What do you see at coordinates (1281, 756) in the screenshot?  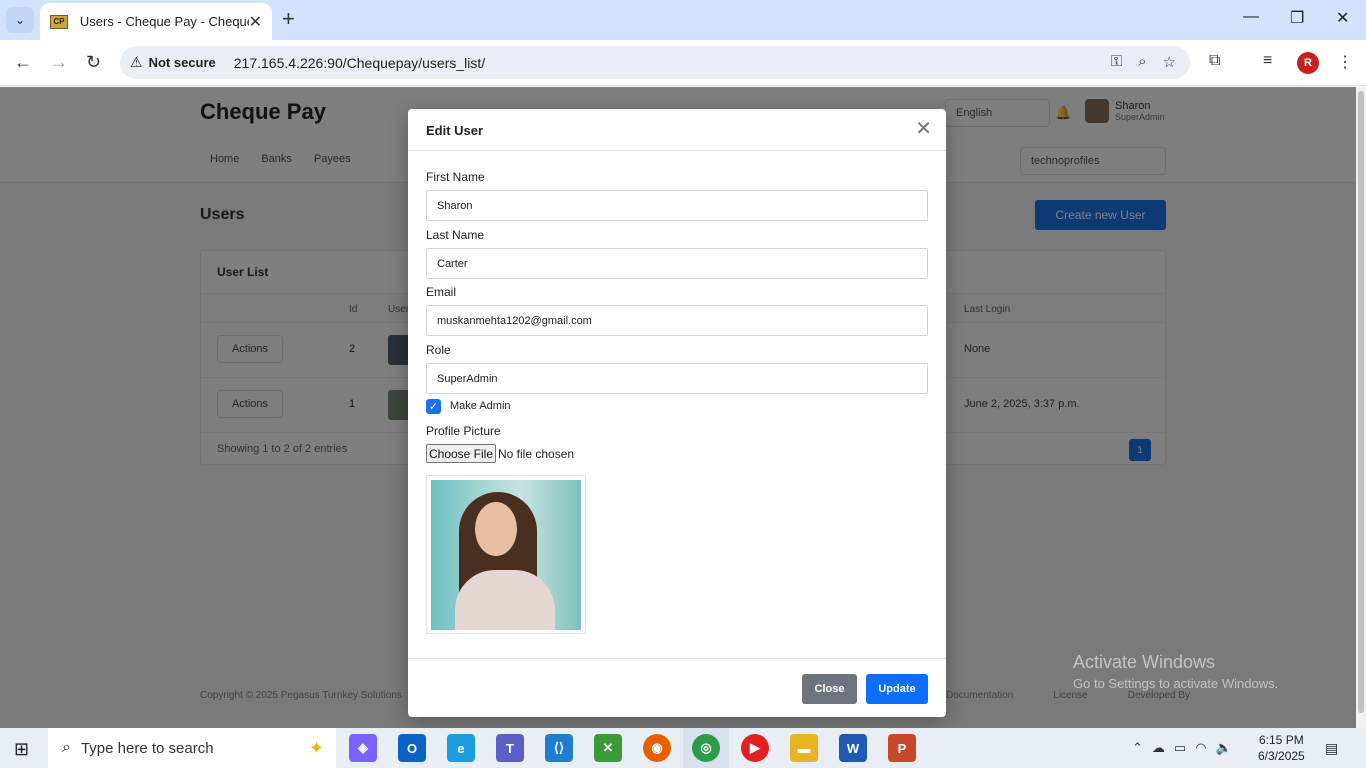 I see `clock-date: 6/3/2025` at bounding box center [1281, 756].